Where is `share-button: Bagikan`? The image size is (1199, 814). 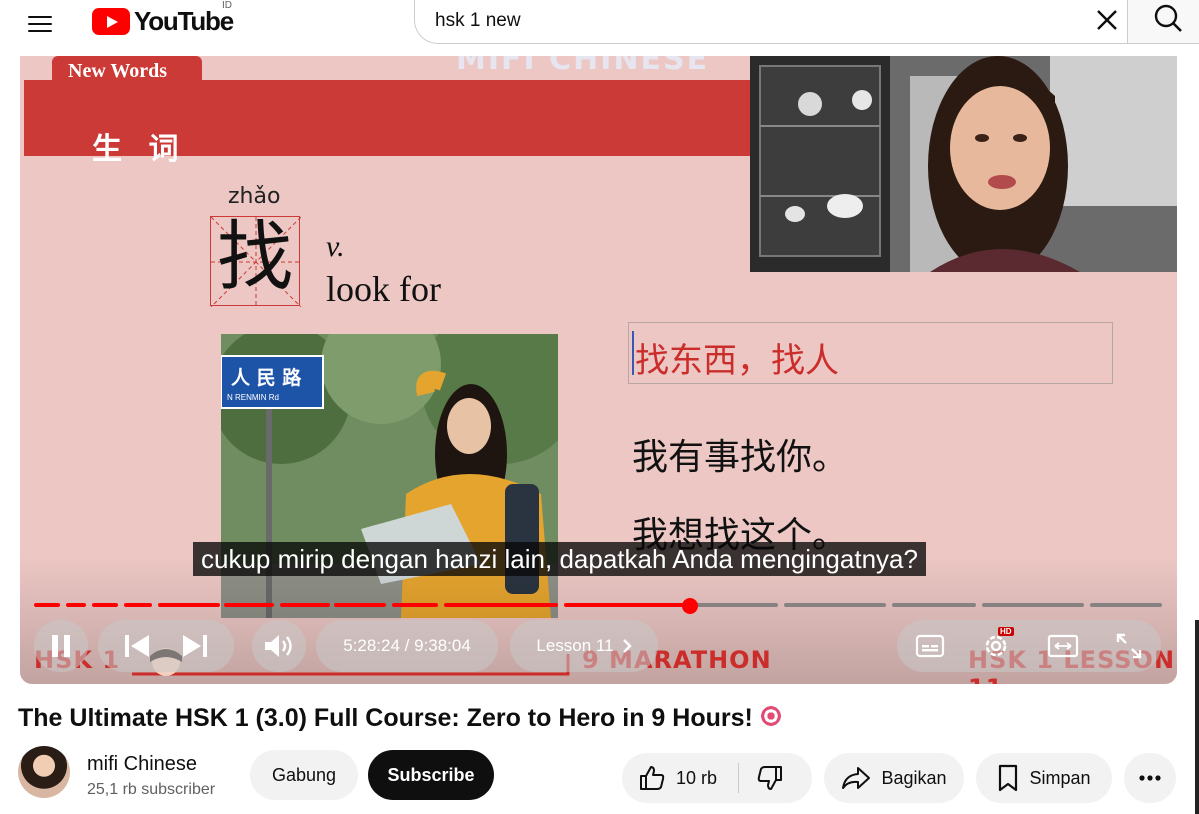
share-button: Bagikan is located at coordinates (894, 778).